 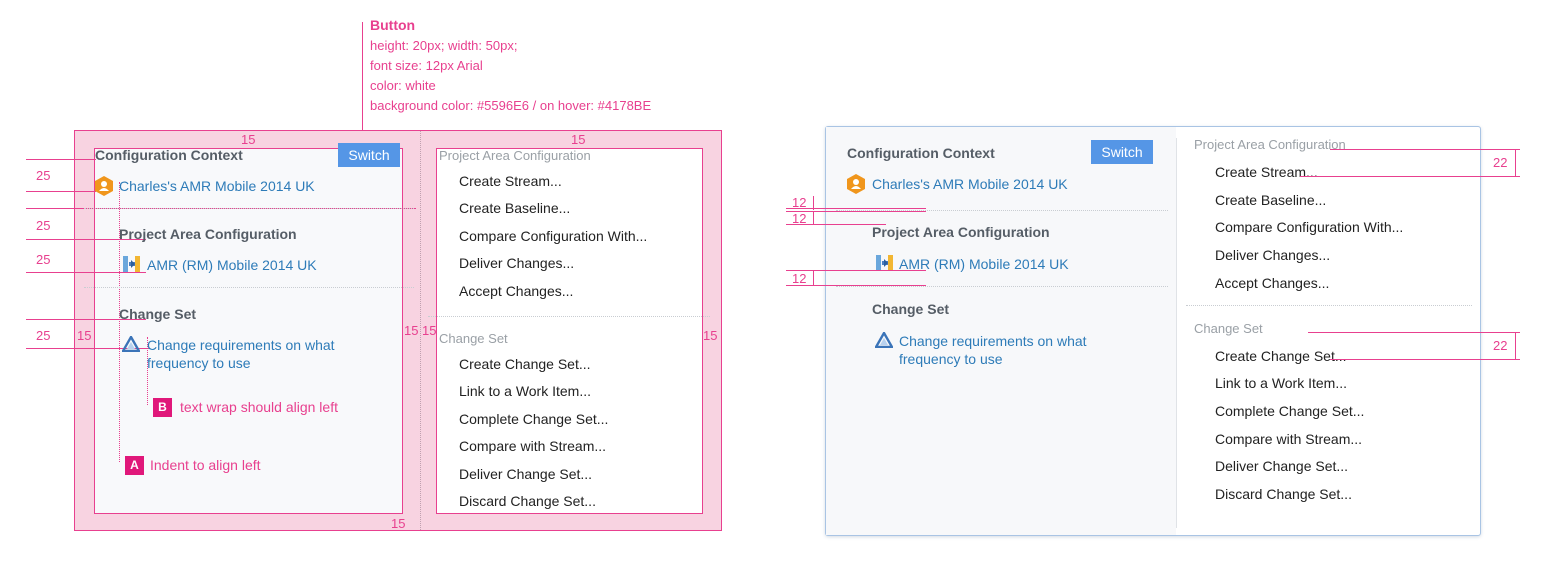 I want to click on spec-column-divider, so click(x=420, y=330).